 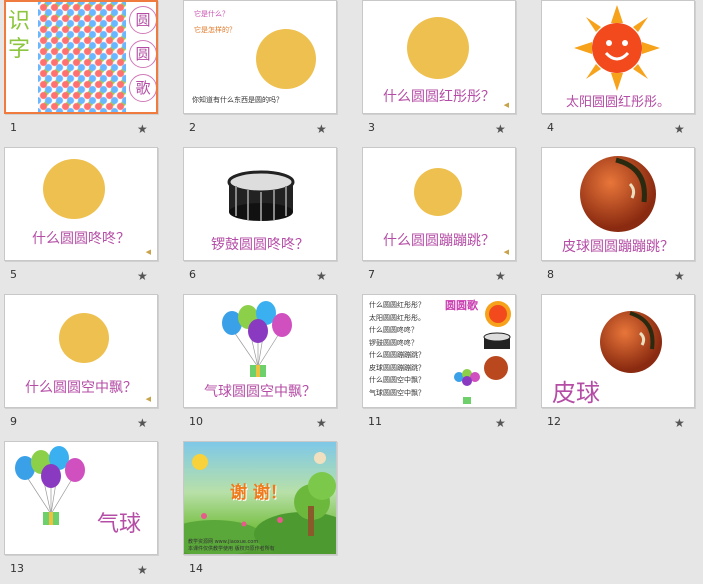 I want to click on slide-8-thumbnail: 皮球圆圆蹦蹦跳？, so click(x=618, y=204).